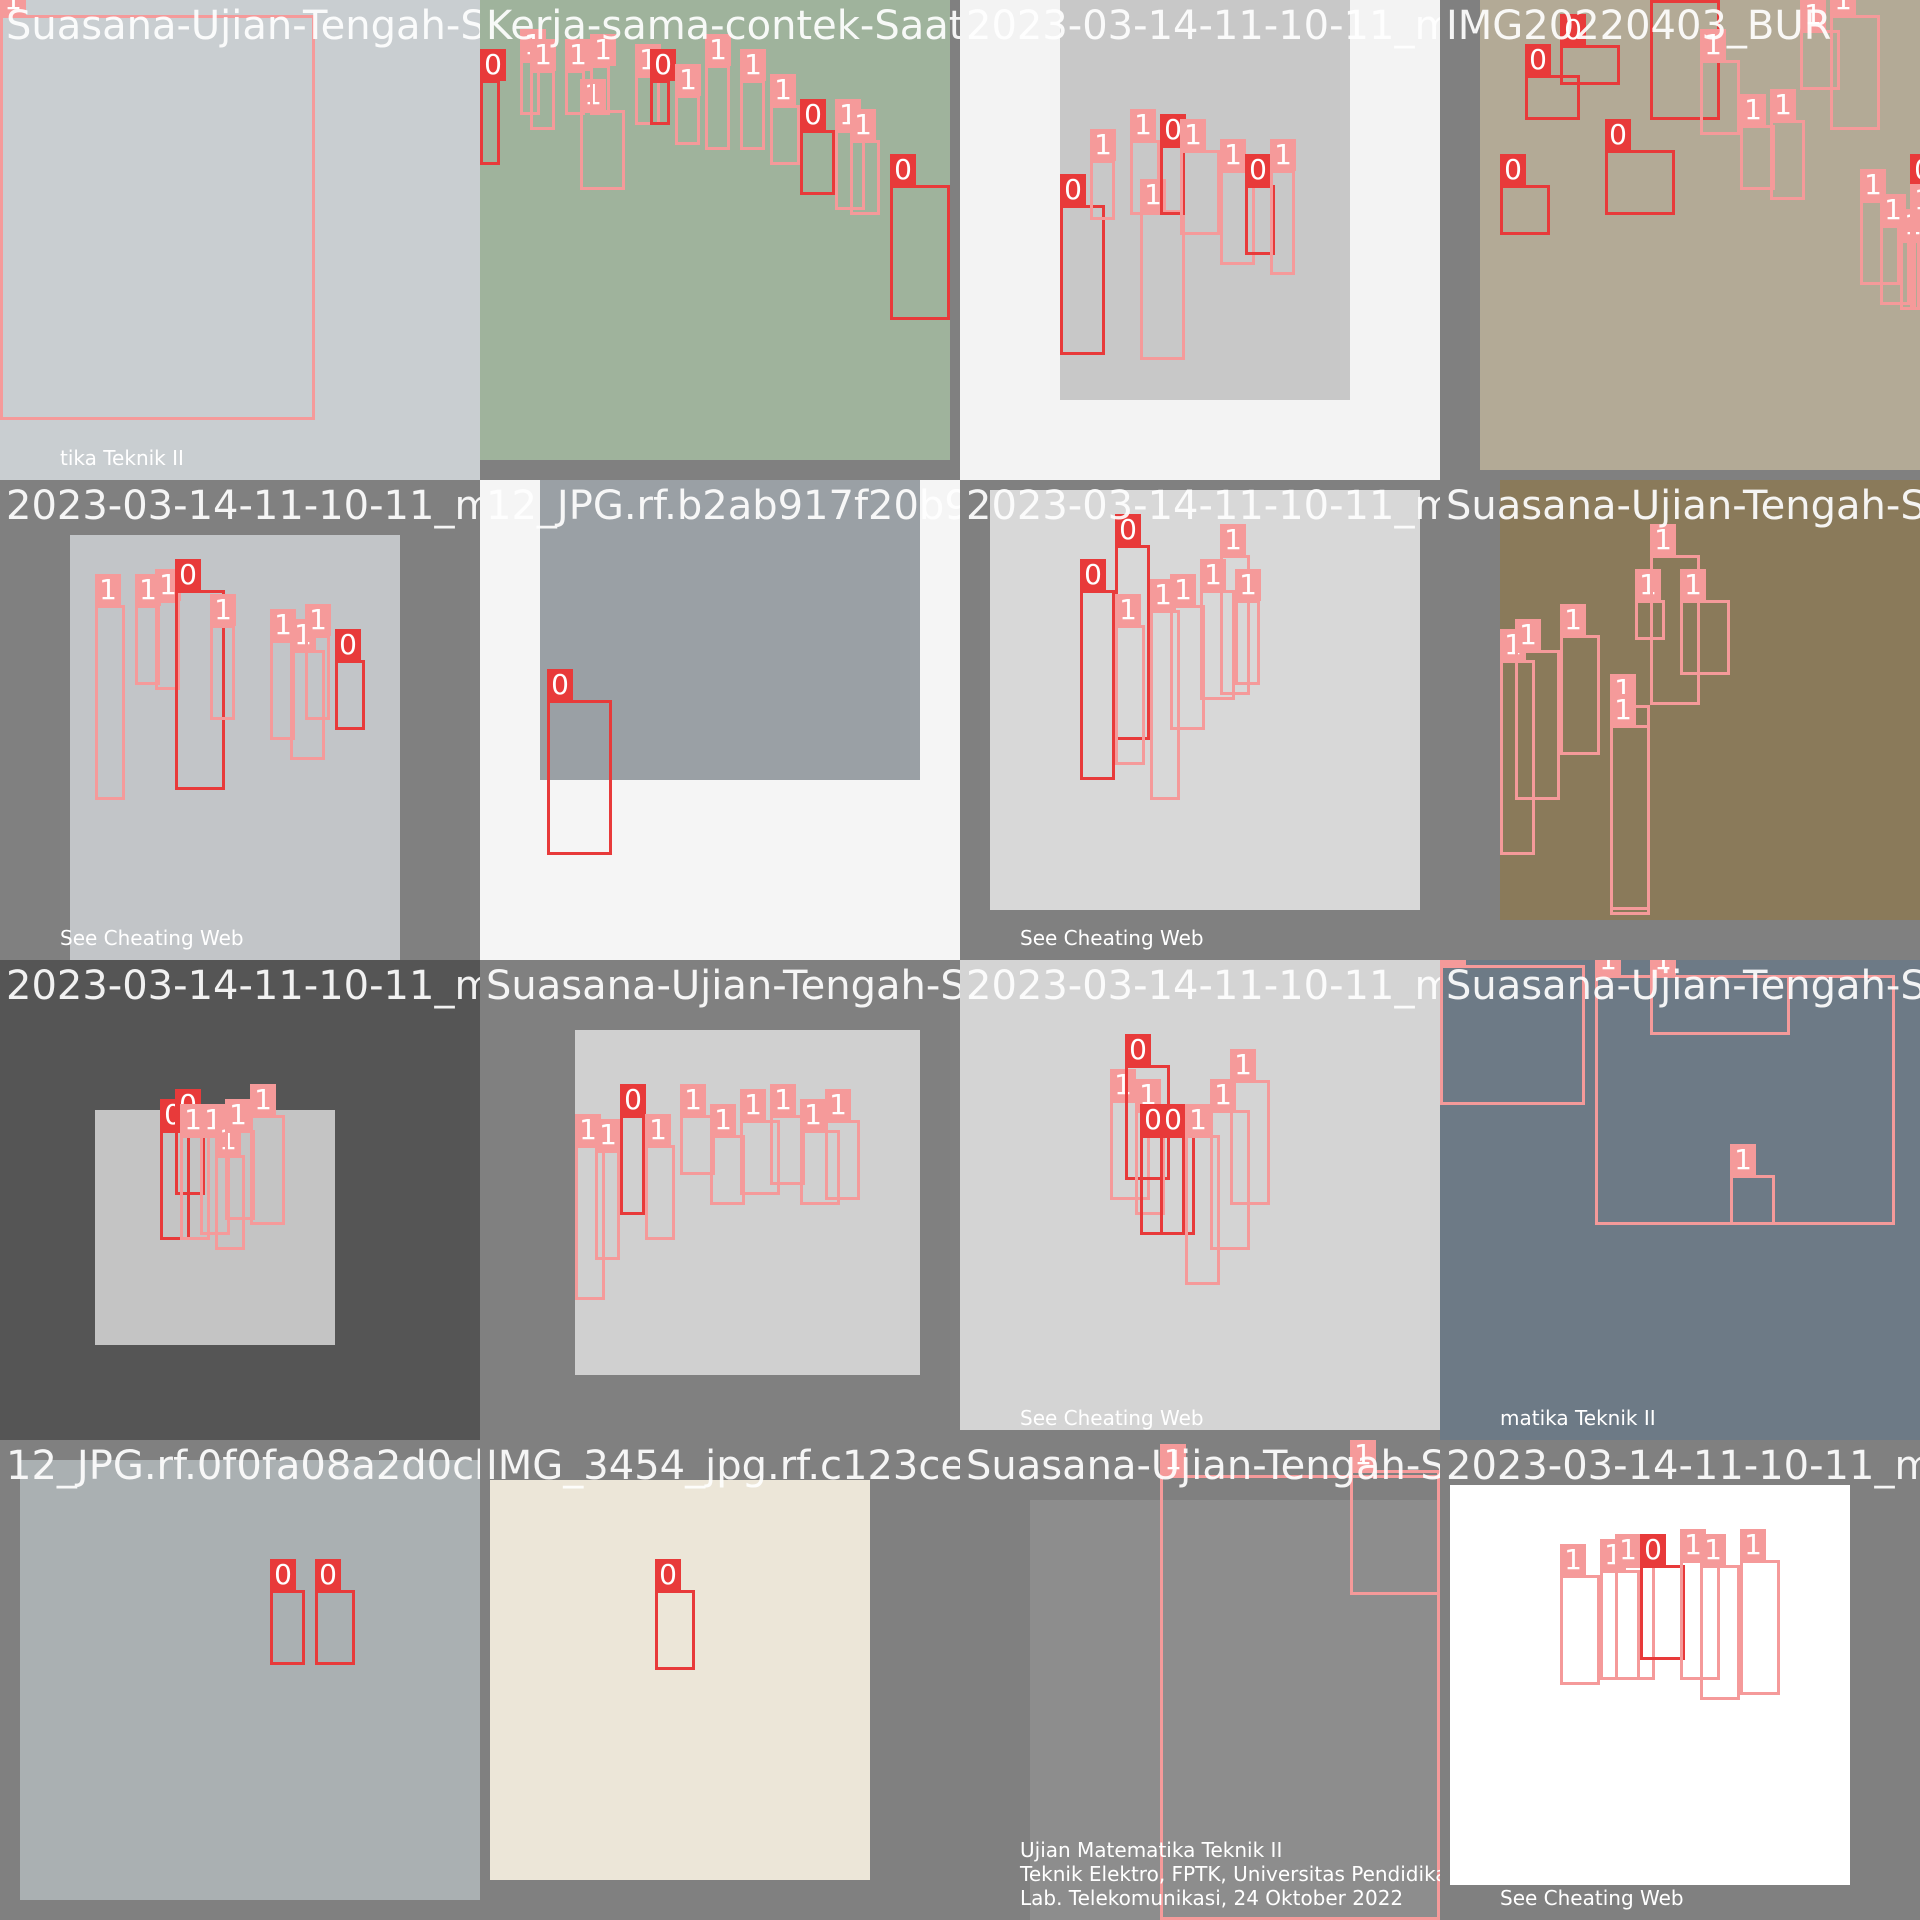 The height and width of the screenshot is (1920, 1920). I want to click on tile-filename: 2023-03-14-11-10-11_mp4-89_jpg, so click(1203, 506).